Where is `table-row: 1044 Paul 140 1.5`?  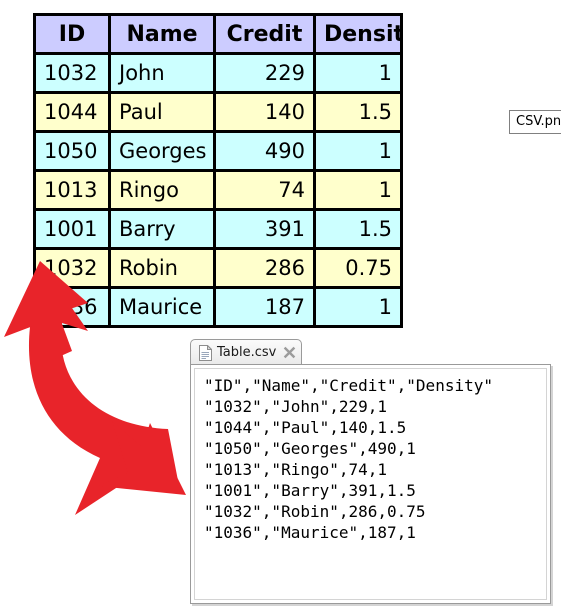 table-row: 1044 Paul 140 1.5 is located at coordinates (218, 112).